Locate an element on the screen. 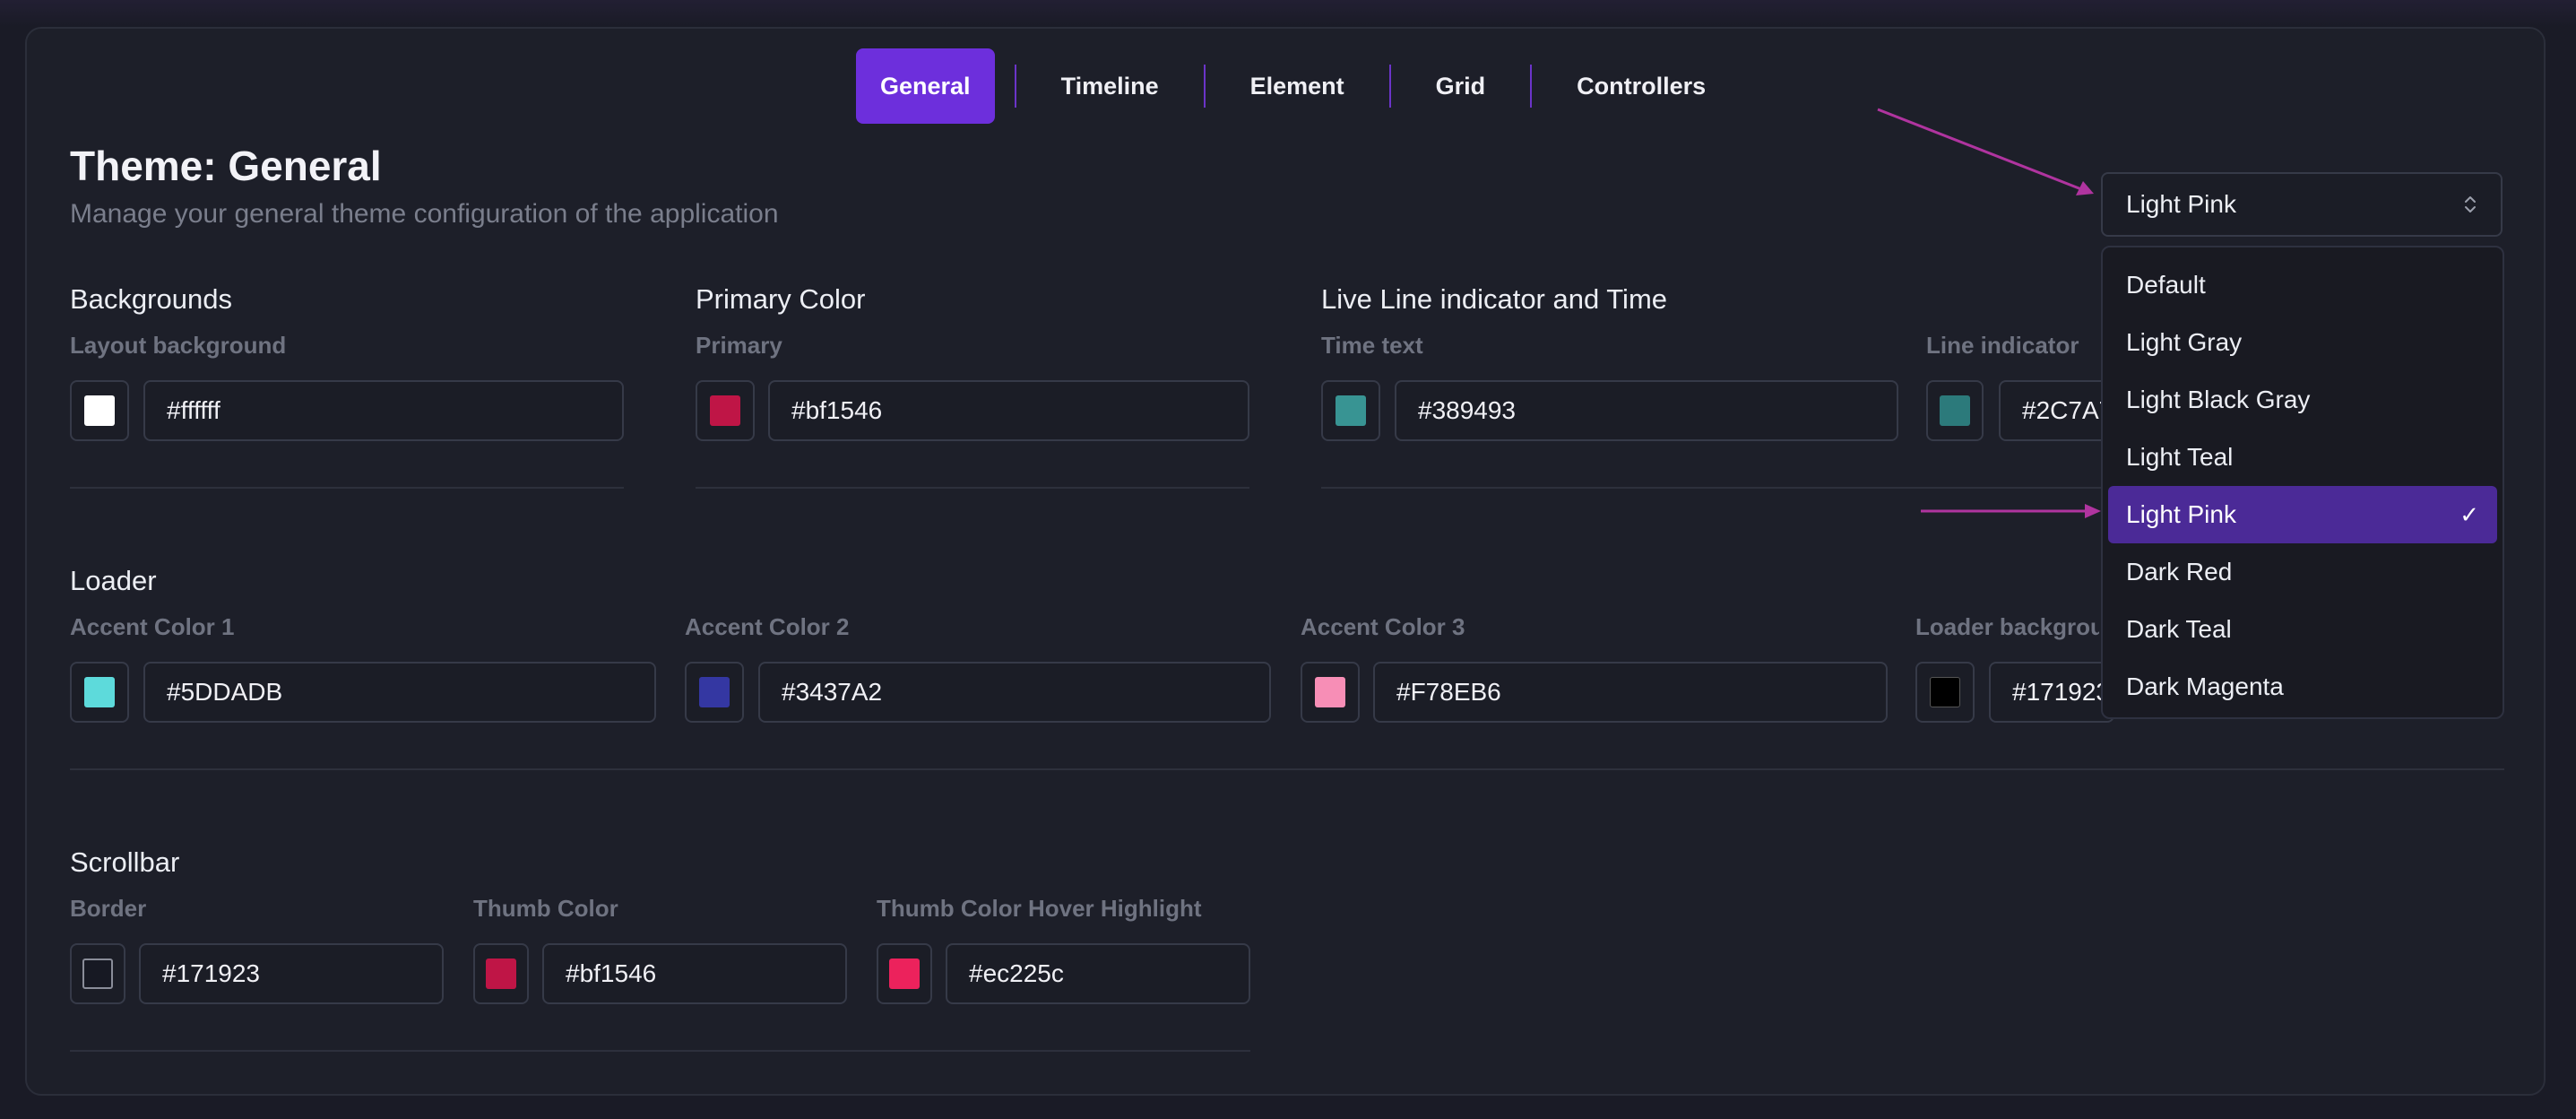 Image resolution: width=2576 pixels, height=1119 pixels. annotation-arrows is located at coordinates (1989, 313).